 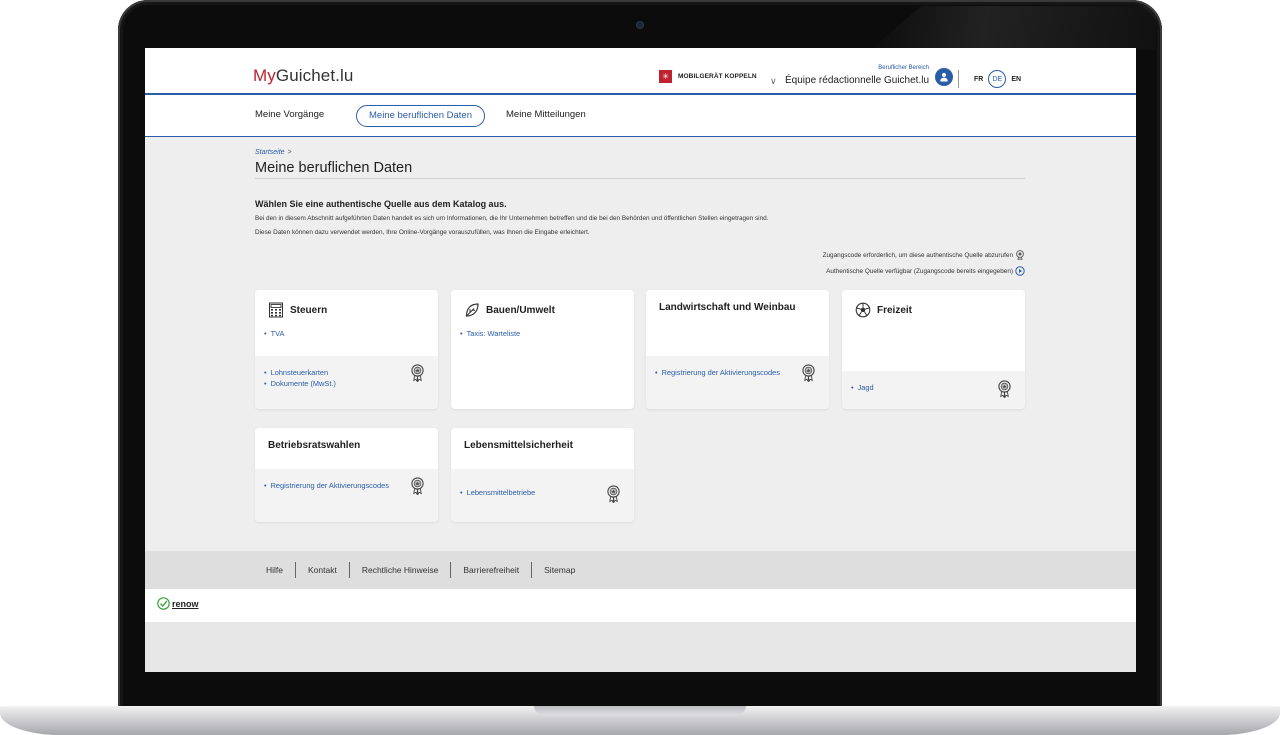 I want to click on person-icon, so click(x=944, y=77).